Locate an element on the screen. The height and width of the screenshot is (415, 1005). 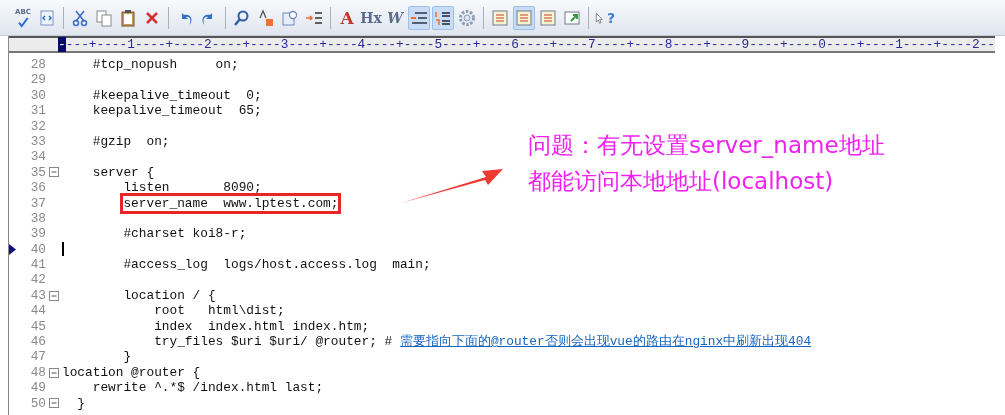
line-number: 30 is located at coordinates (37, 95).